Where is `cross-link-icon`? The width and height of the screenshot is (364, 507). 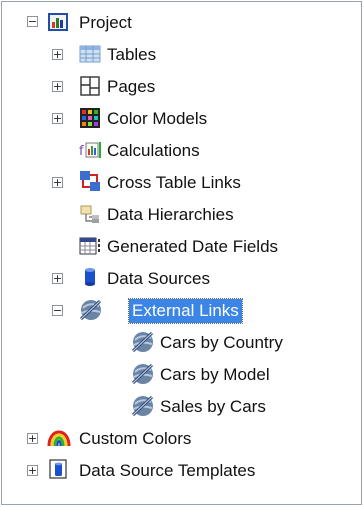
cross-link-icon is located at coordinates (90, 181).